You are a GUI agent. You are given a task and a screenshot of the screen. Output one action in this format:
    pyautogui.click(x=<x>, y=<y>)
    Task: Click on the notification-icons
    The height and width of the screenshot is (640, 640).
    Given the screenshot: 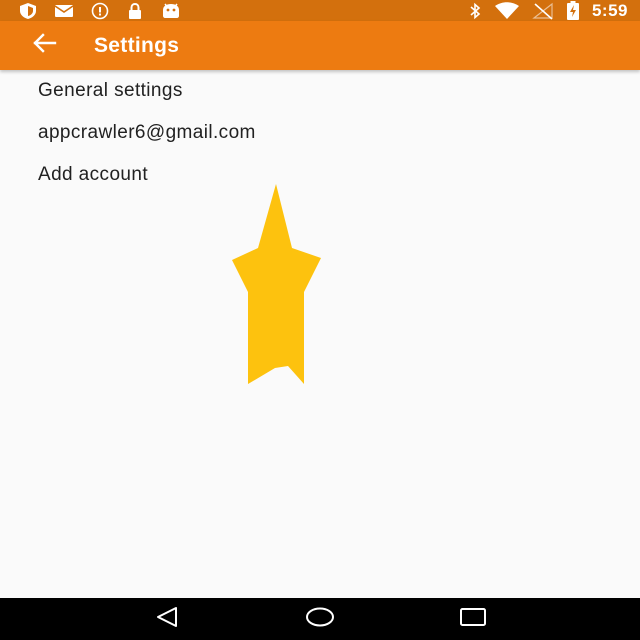 What is the action you would take?
    pyautogui.click(x=108, y=11)
    